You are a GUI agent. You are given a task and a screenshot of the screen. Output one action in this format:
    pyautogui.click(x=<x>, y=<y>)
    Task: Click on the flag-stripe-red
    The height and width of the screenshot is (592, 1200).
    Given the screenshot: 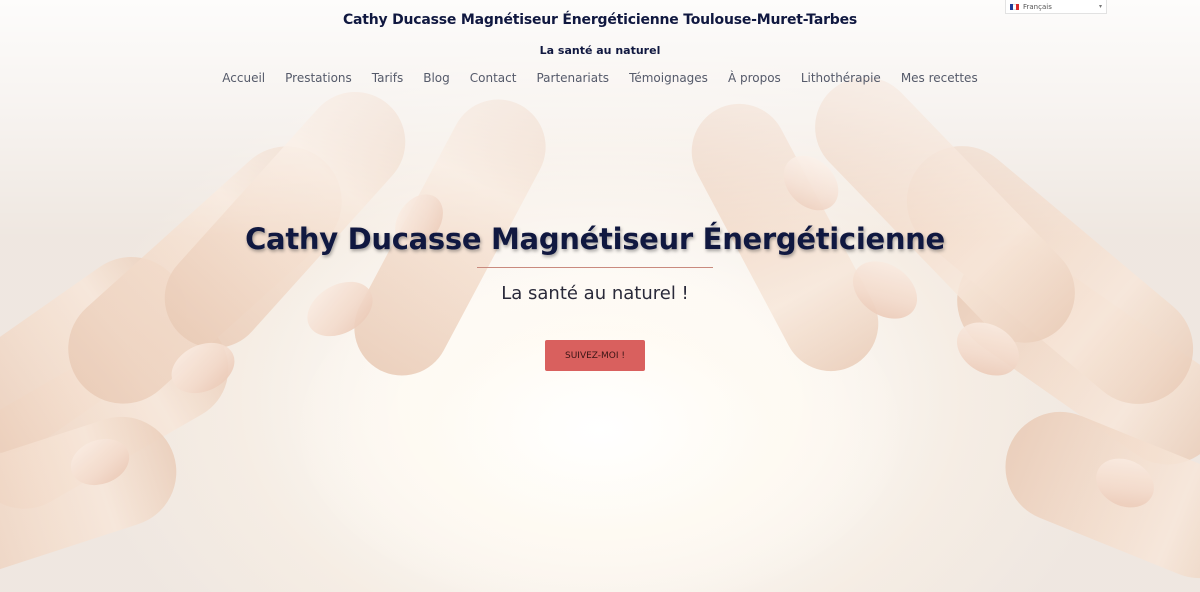 What is the action you would take?
    pyautogui.click(x=1017, y=6)
    